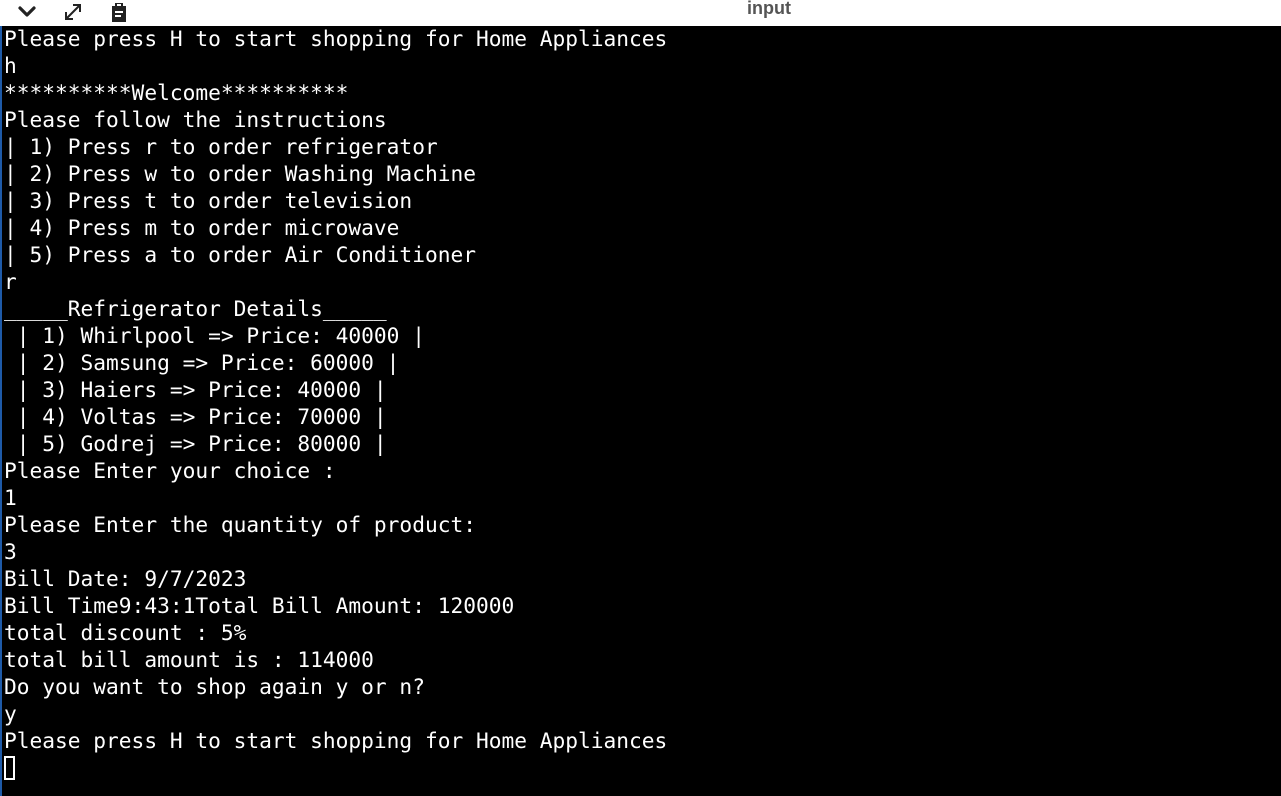 The height and width of the screenshot is (796, 1281). What do you see at coordinates (125, 632) in the screenshot?
I see `terminal-line: total discount : 5%` at bounding box center [125, 632].